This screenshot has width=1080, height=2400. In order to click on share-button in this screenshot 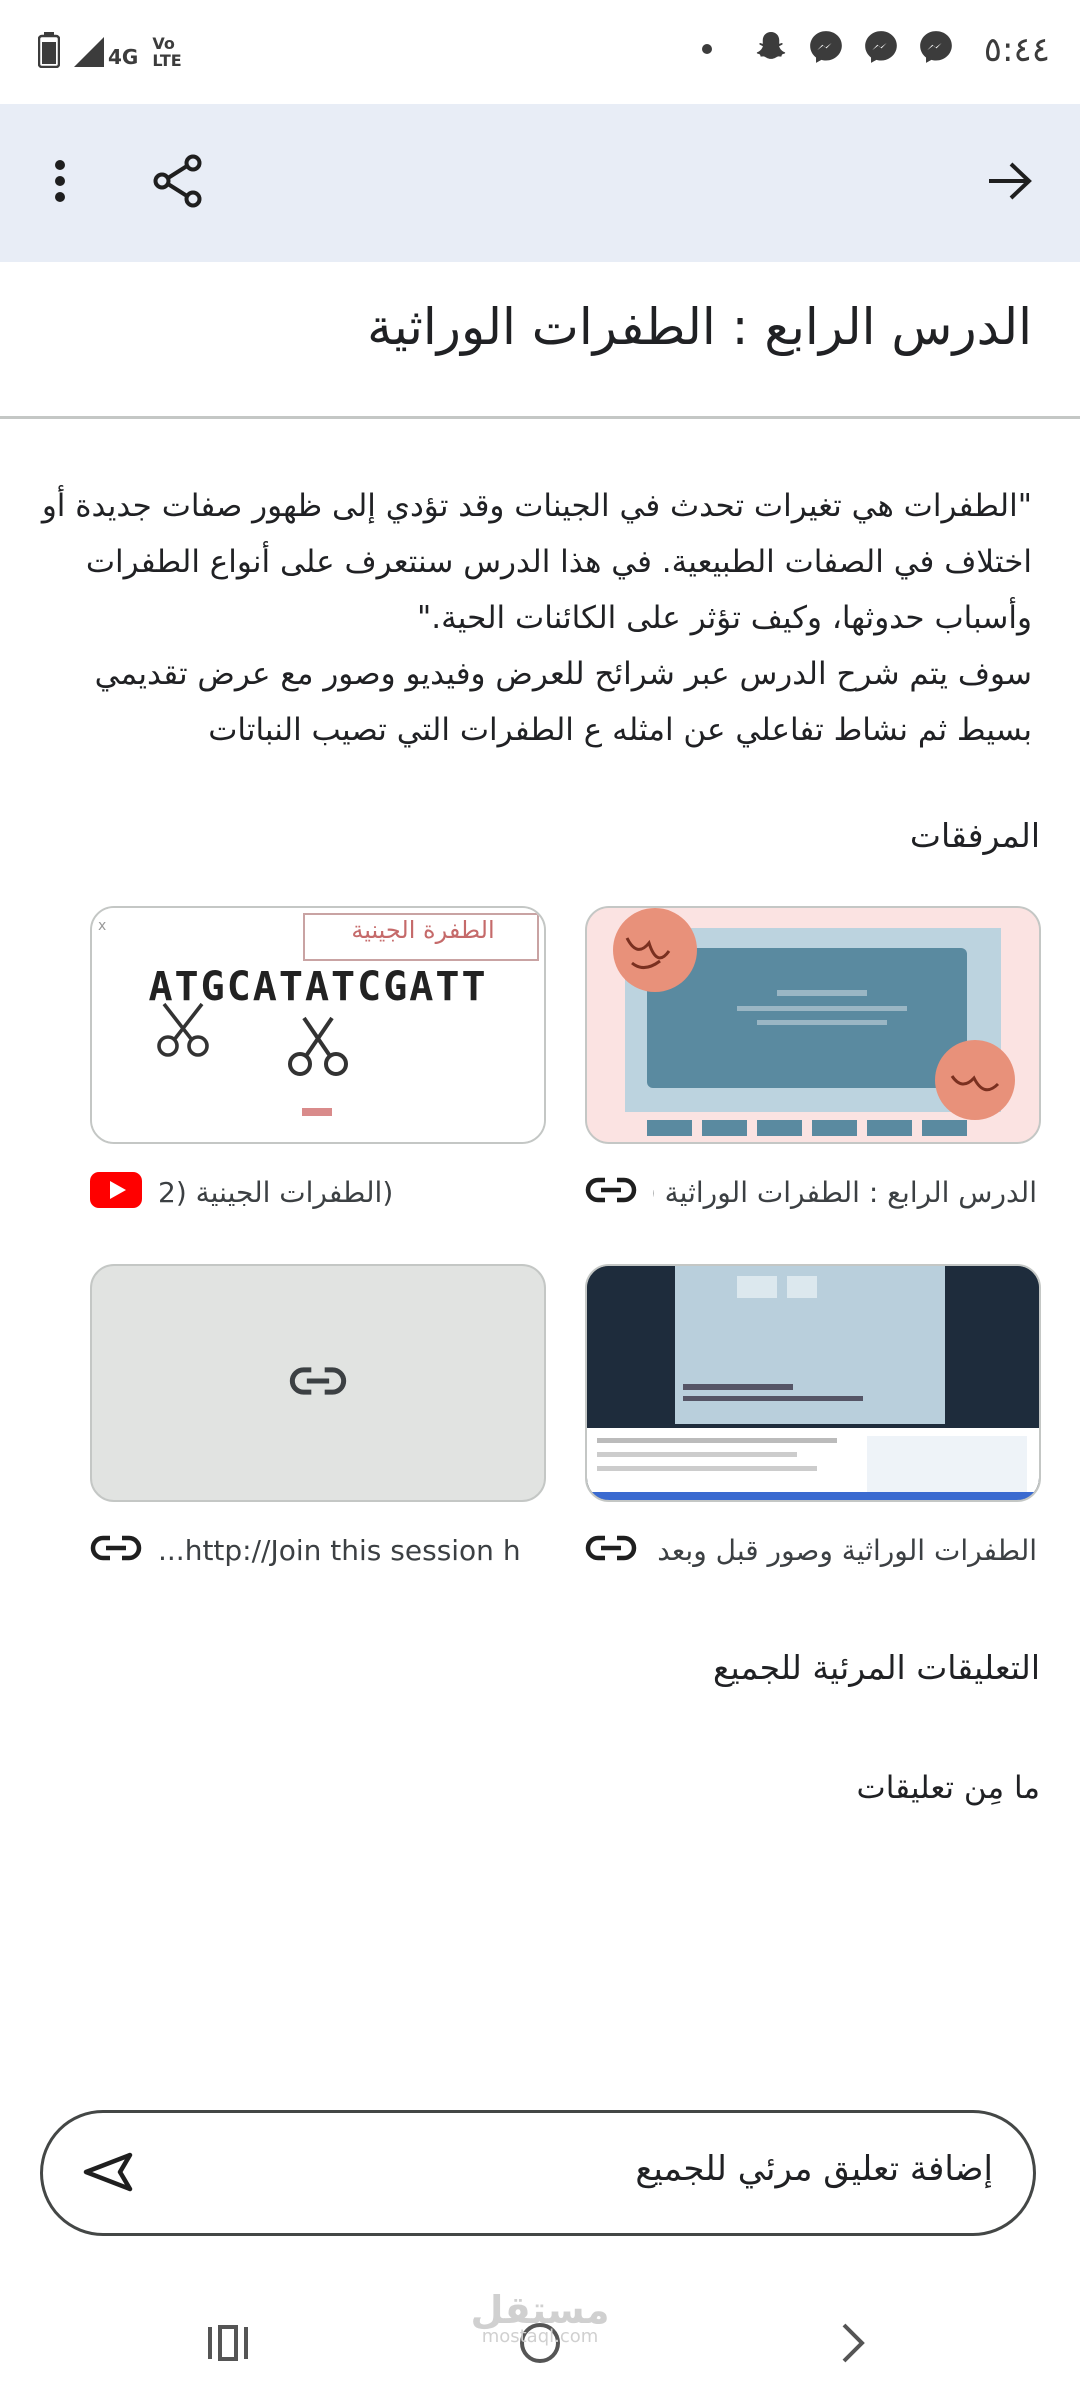, I will do `click(178, 183)`.